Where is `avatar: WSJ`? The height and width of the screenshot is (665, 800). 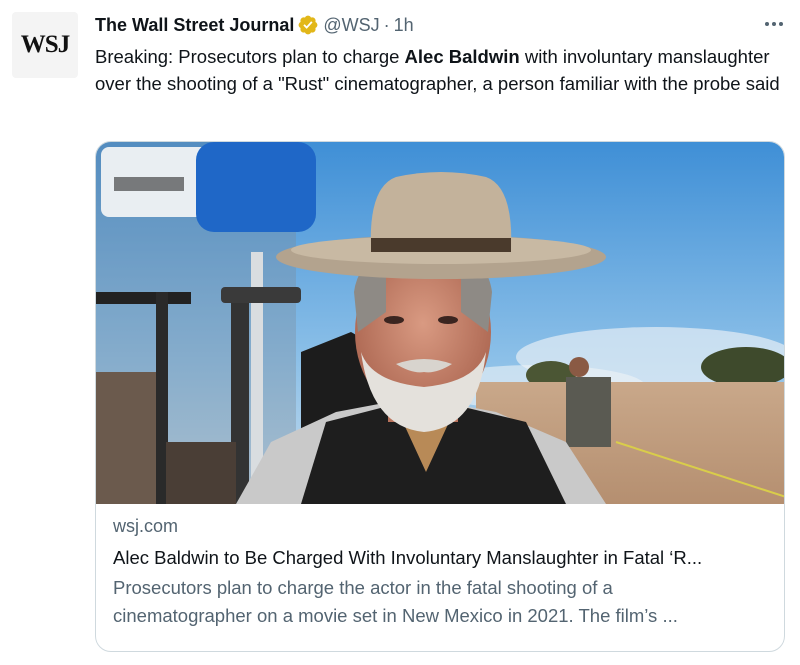 avatar: WSJ is located at coordinates (45, 45).